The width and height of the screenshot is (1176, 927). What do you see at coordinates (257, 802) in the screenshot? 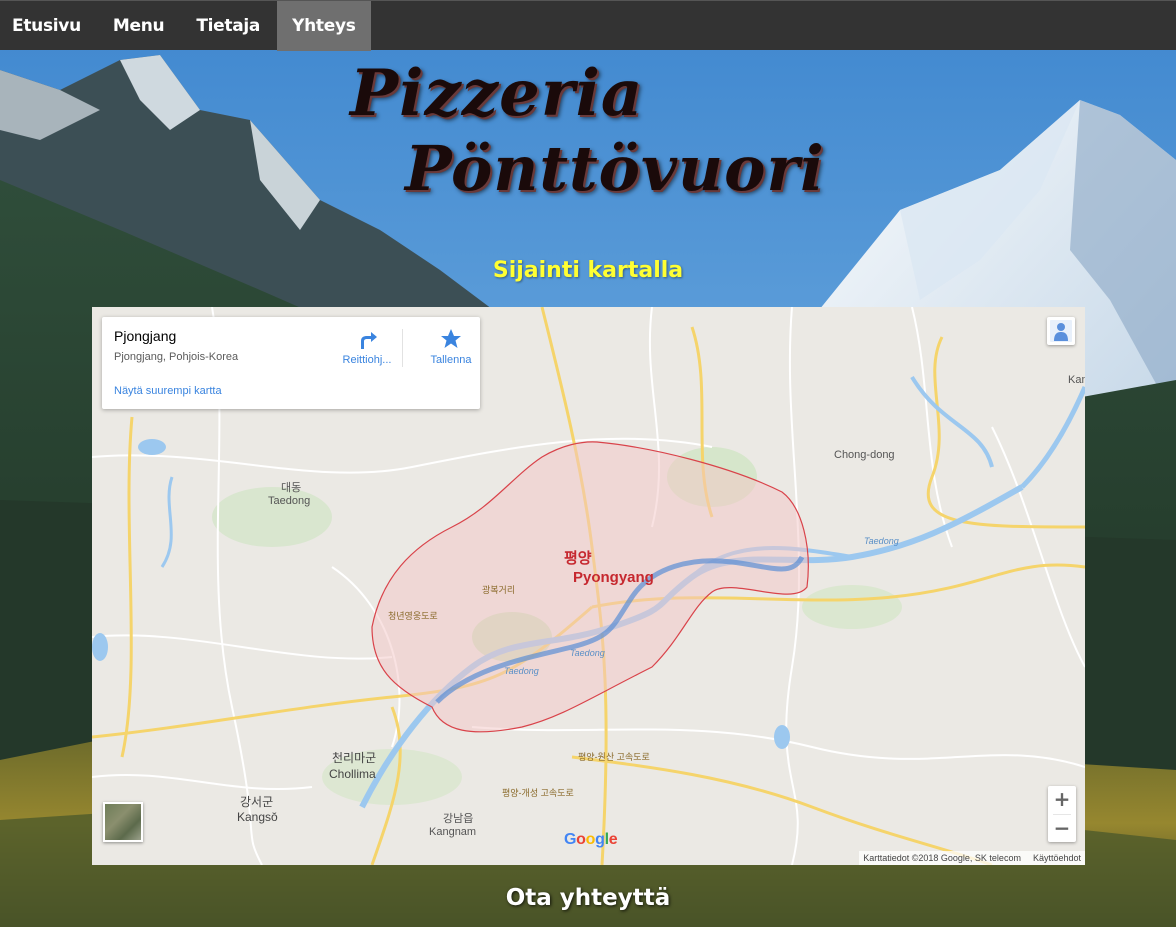
I see `map-label-kangso-ko: 강서군` at bounding box center [257, 802].